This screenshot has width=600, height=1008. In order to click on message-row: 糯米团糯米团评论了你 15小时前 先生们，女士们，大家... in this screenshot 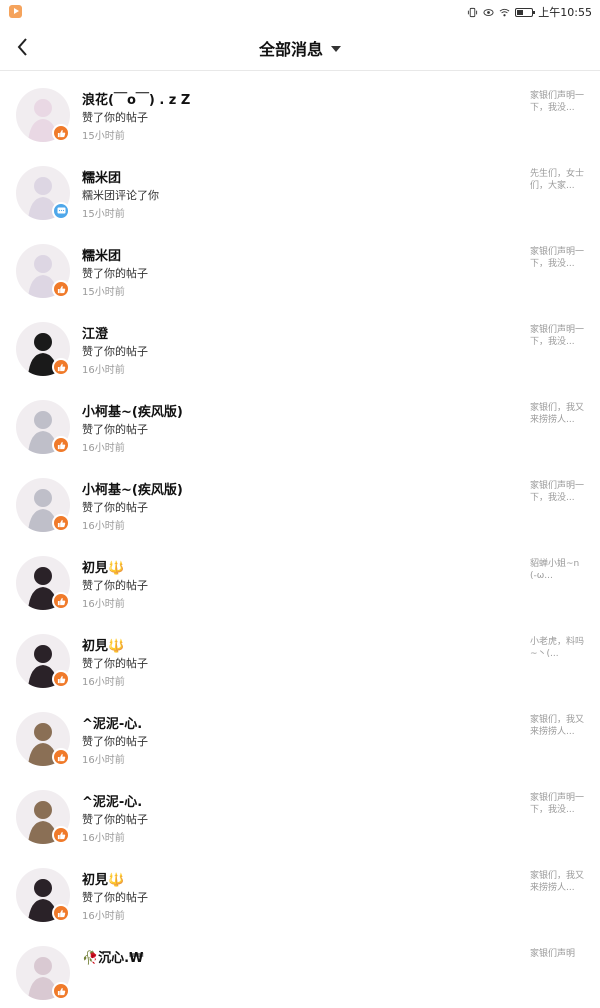, I will do `click(300, 189)`.